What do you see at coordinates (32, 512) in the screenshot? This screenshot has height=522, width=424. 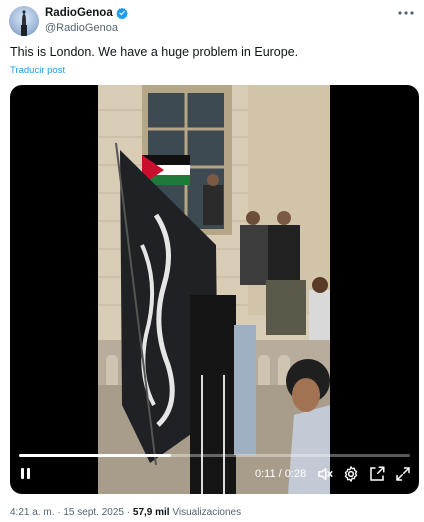 I see `tweet-time: 4:21 a. m.` at bounding box center [32, 512].